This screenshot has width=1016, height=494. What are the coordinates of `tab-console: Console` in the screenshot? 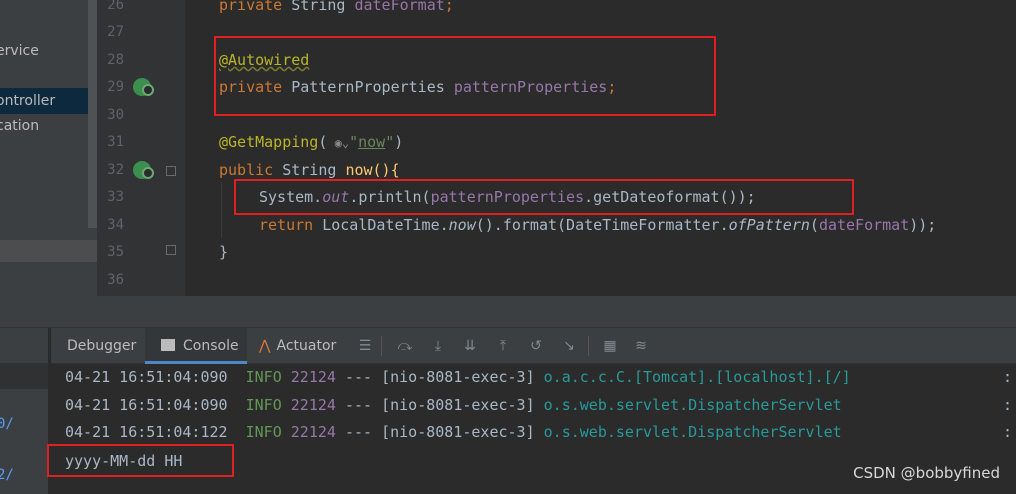 It's located at (196, 346).